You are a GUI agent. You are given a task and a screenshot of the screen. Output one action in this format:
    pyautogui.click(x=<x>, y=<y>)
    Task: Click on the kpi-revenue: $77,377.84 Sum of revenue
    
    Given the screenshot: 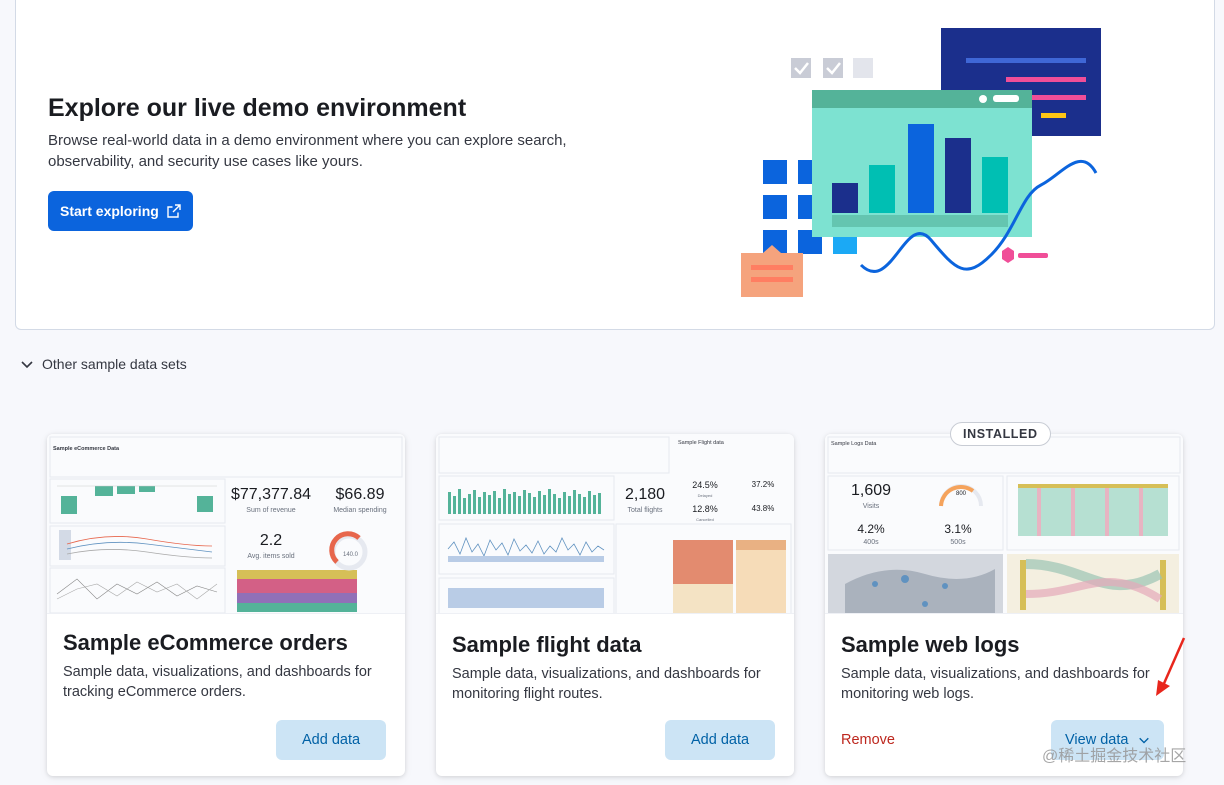 What is the action you would take?
    pyautogui.click(x=271, y=500)
    